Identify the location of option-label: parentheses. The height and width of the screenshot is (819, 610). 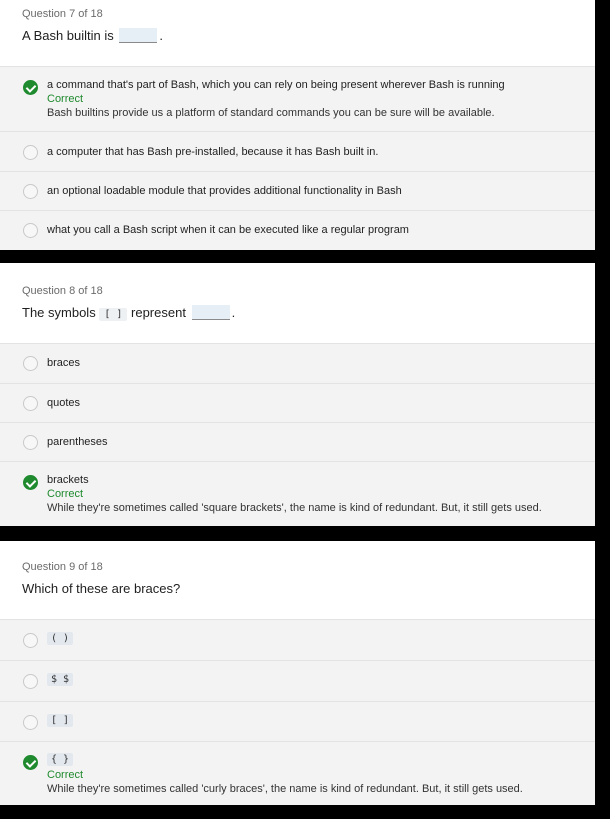
(77, 442).